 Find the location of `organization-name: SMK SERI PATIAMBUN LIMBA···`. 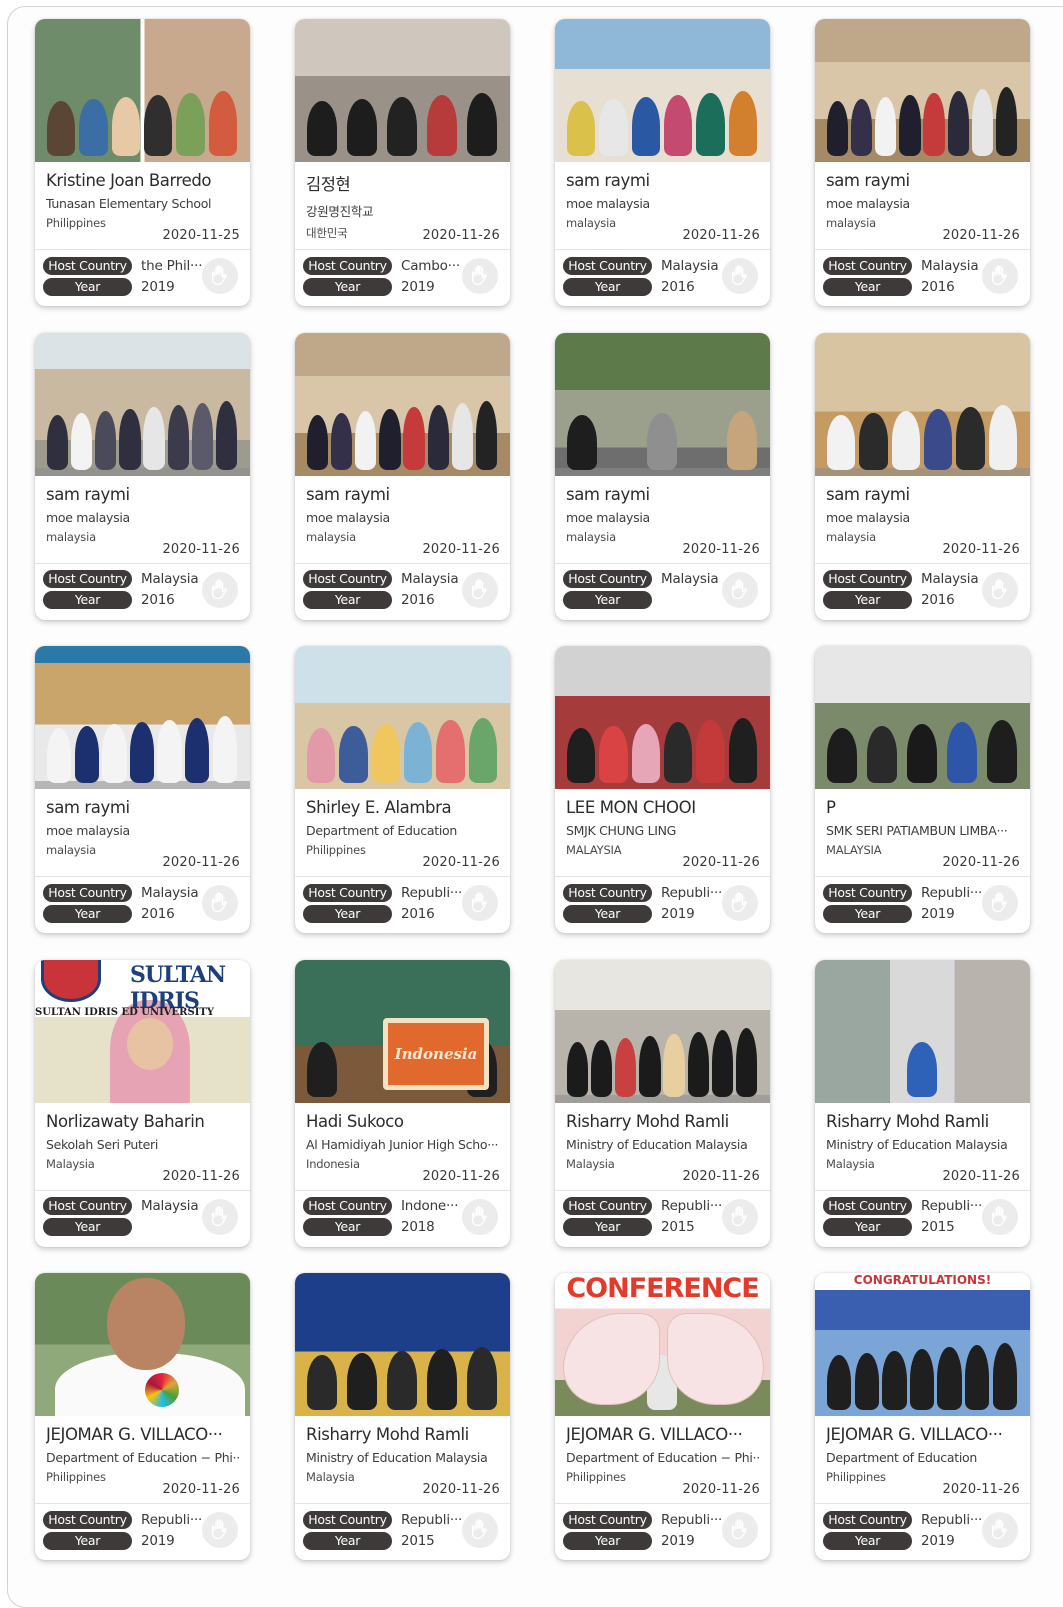

organization-name: SMK SERI PATIAMBUN LIMBA··· is located at coordinates (917, 830).